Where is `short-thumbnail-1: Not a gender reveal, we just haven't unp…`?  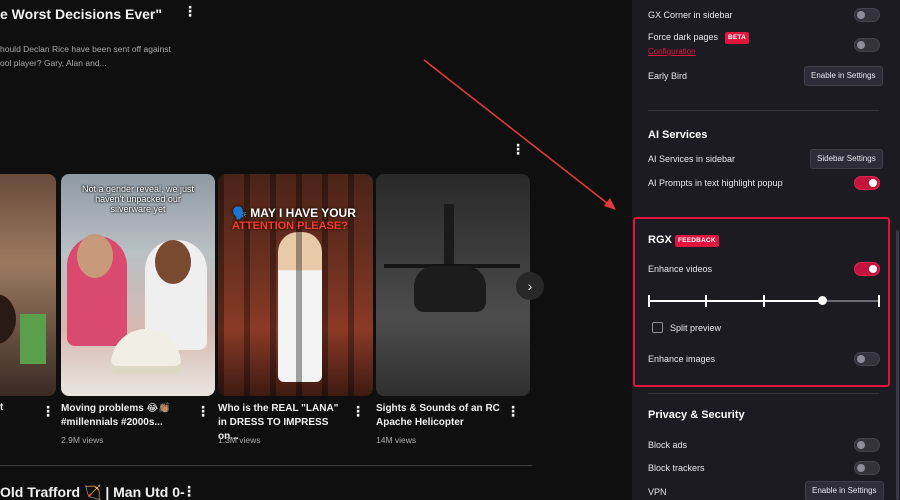 short-thumbnail-1: Not a gender reveal, we just haven't unp… is located at coordinates (138, 285).